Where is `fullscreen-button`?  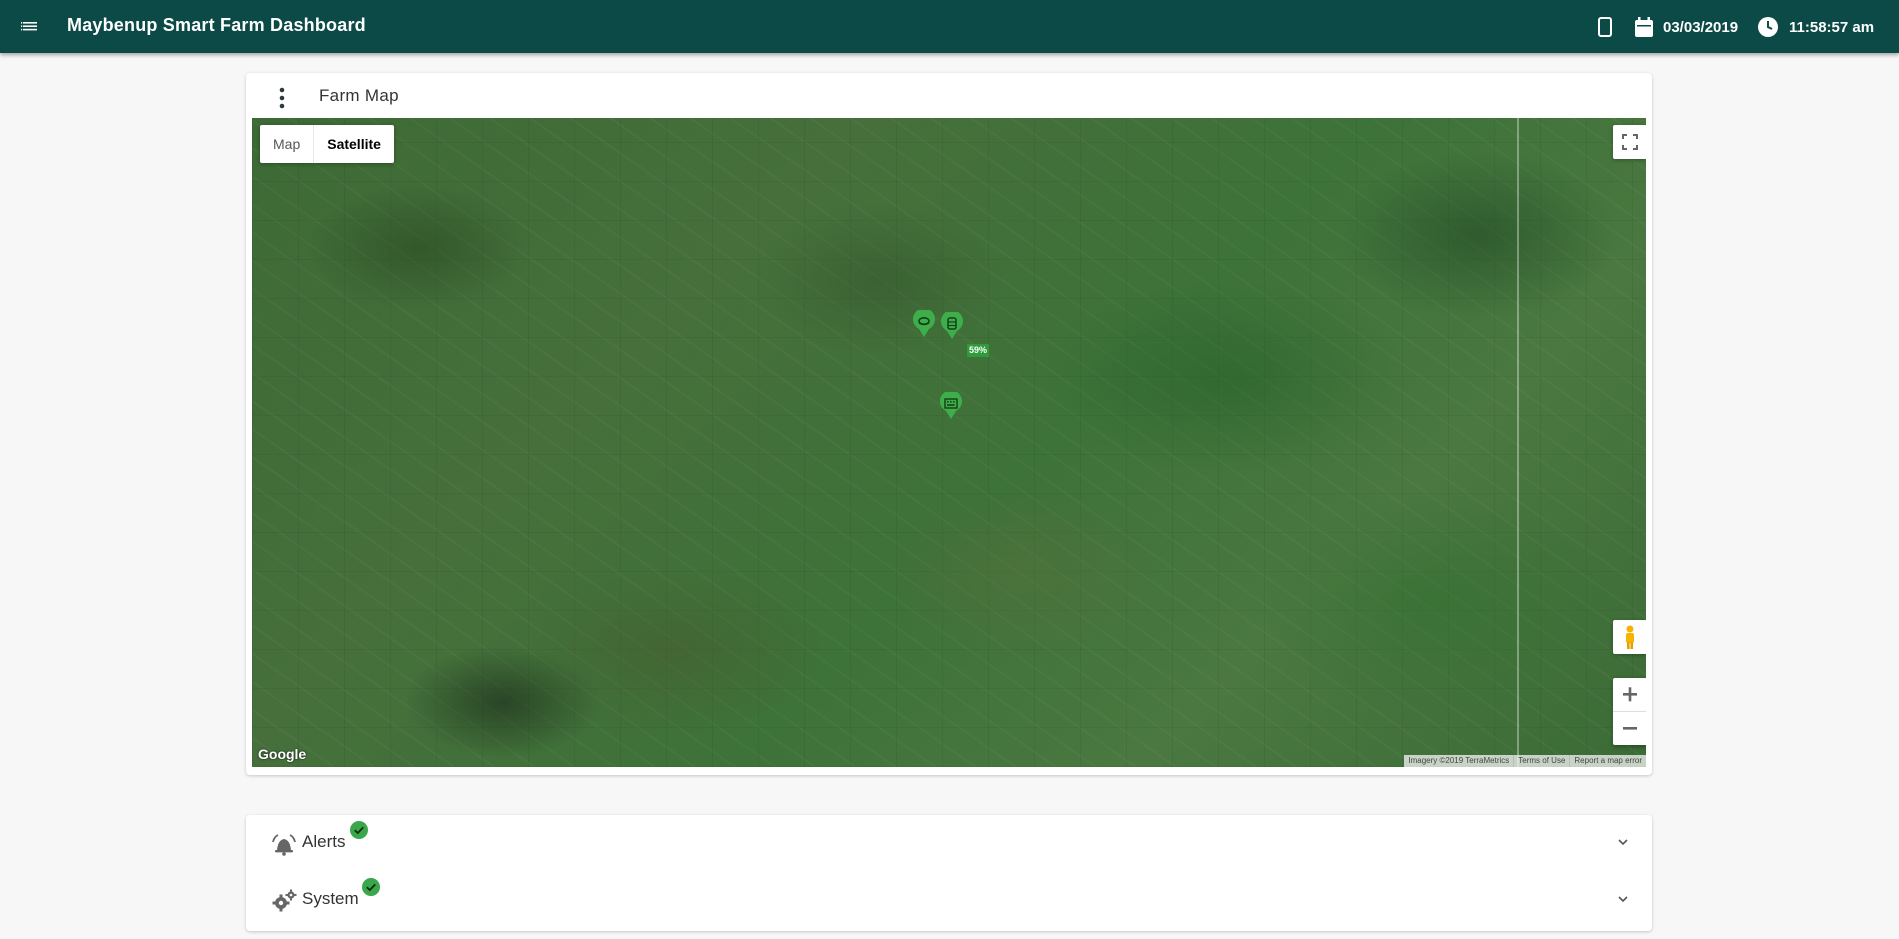 fullscreen-button is located at coordinates (1629, 142).